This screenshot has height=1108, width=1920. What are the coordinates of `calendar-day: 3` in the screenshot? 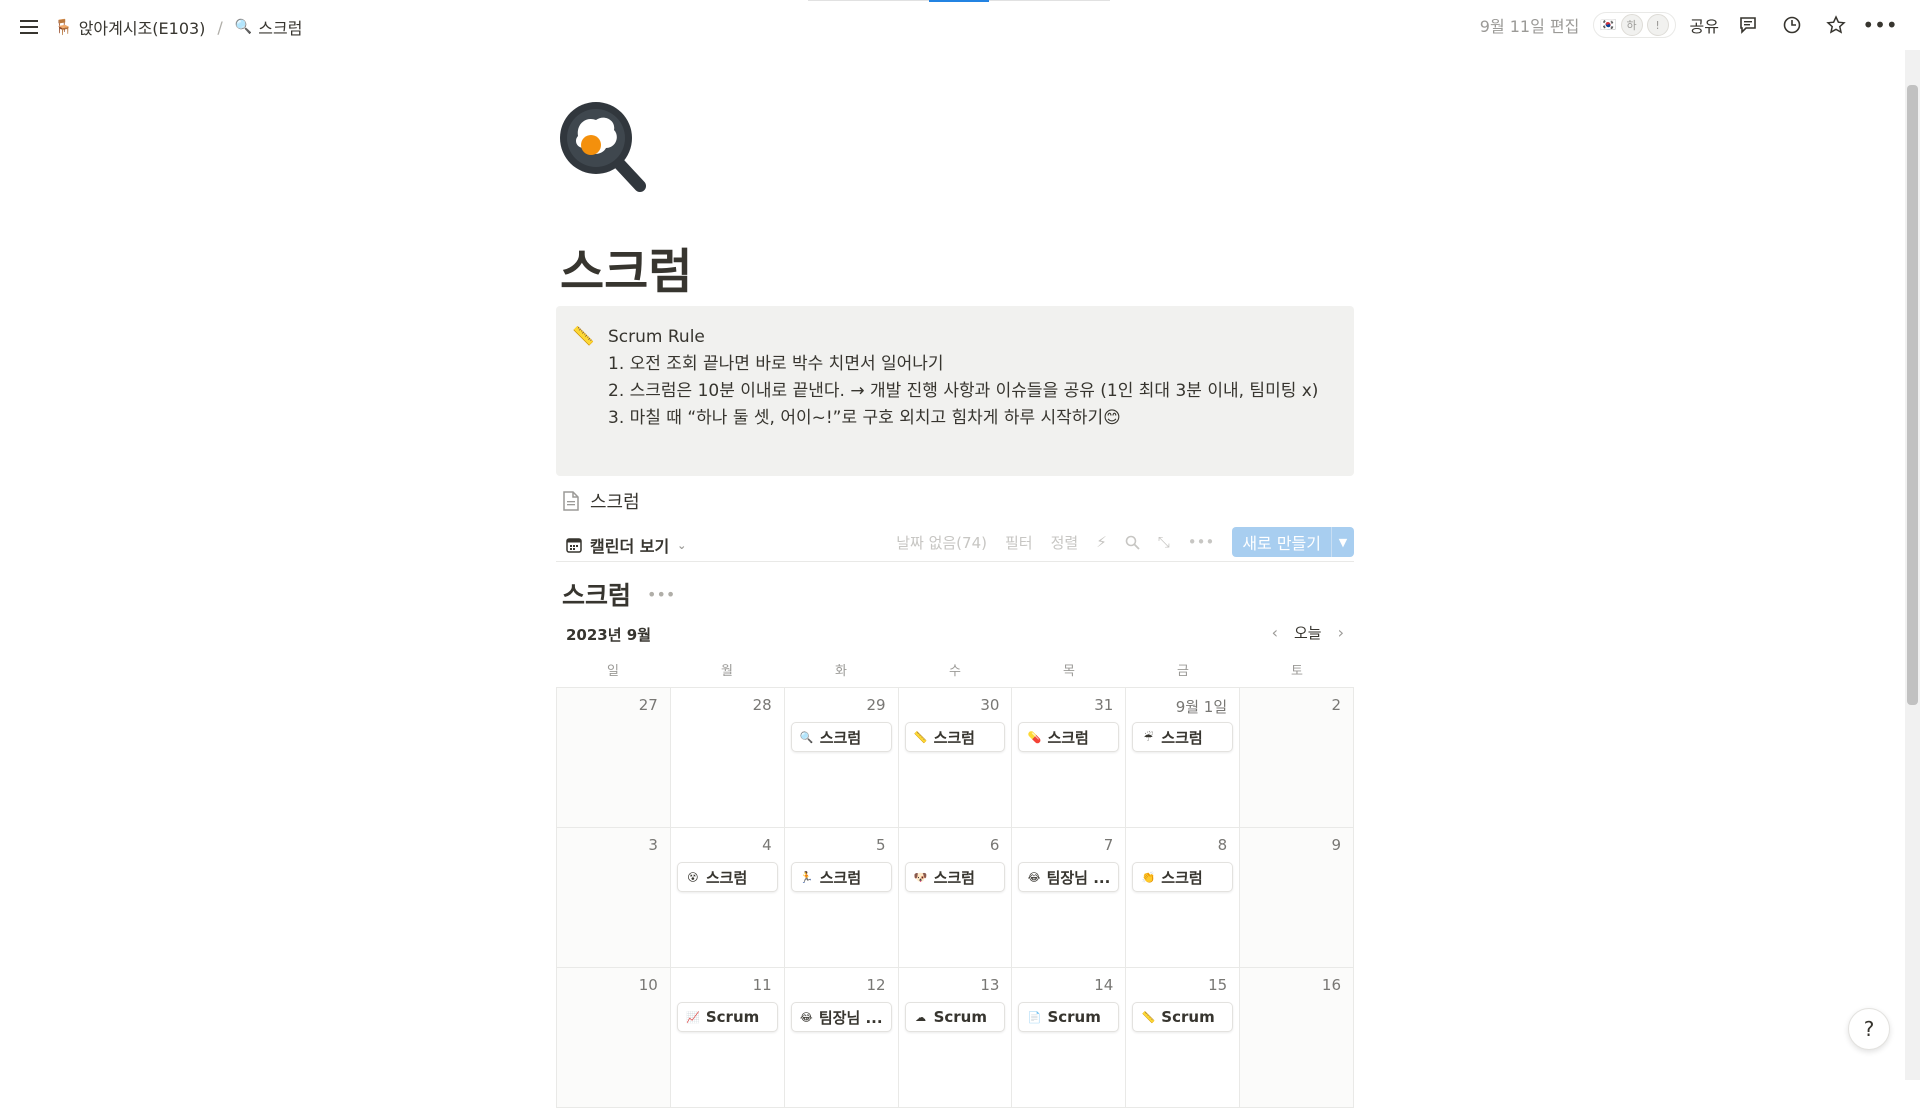 It's located at (613, 897).